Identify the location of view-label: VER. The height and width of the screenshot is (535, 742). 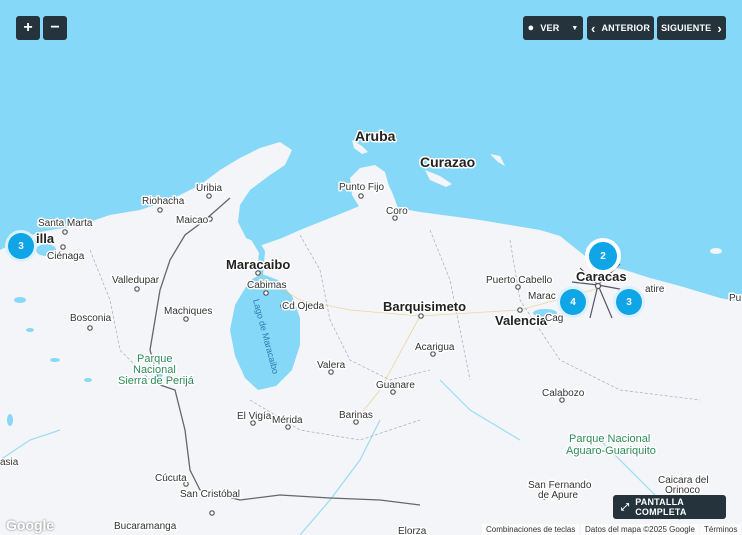
(550, 28).